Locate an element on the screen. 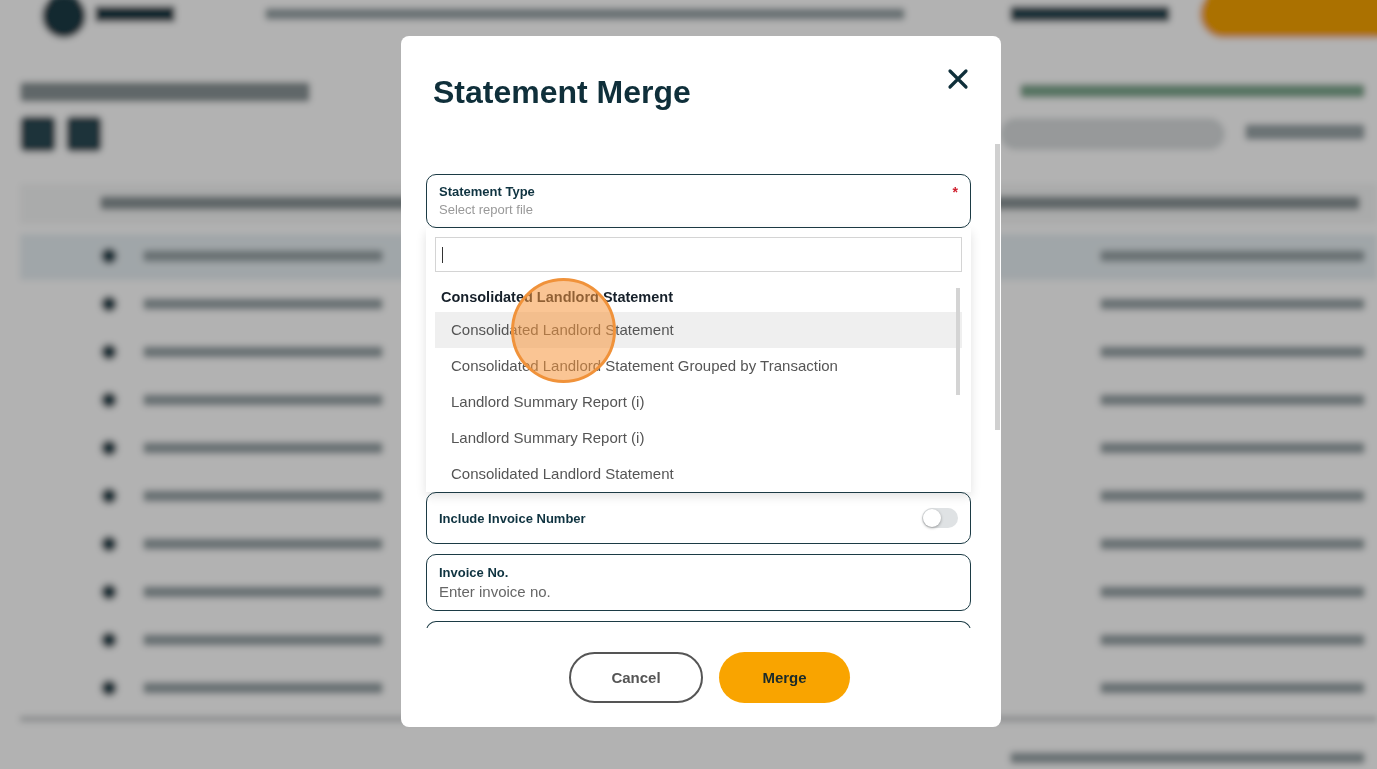 This screenshot has width=1377, height=769. merge-button: Merge is located at coordinates (784, 677).